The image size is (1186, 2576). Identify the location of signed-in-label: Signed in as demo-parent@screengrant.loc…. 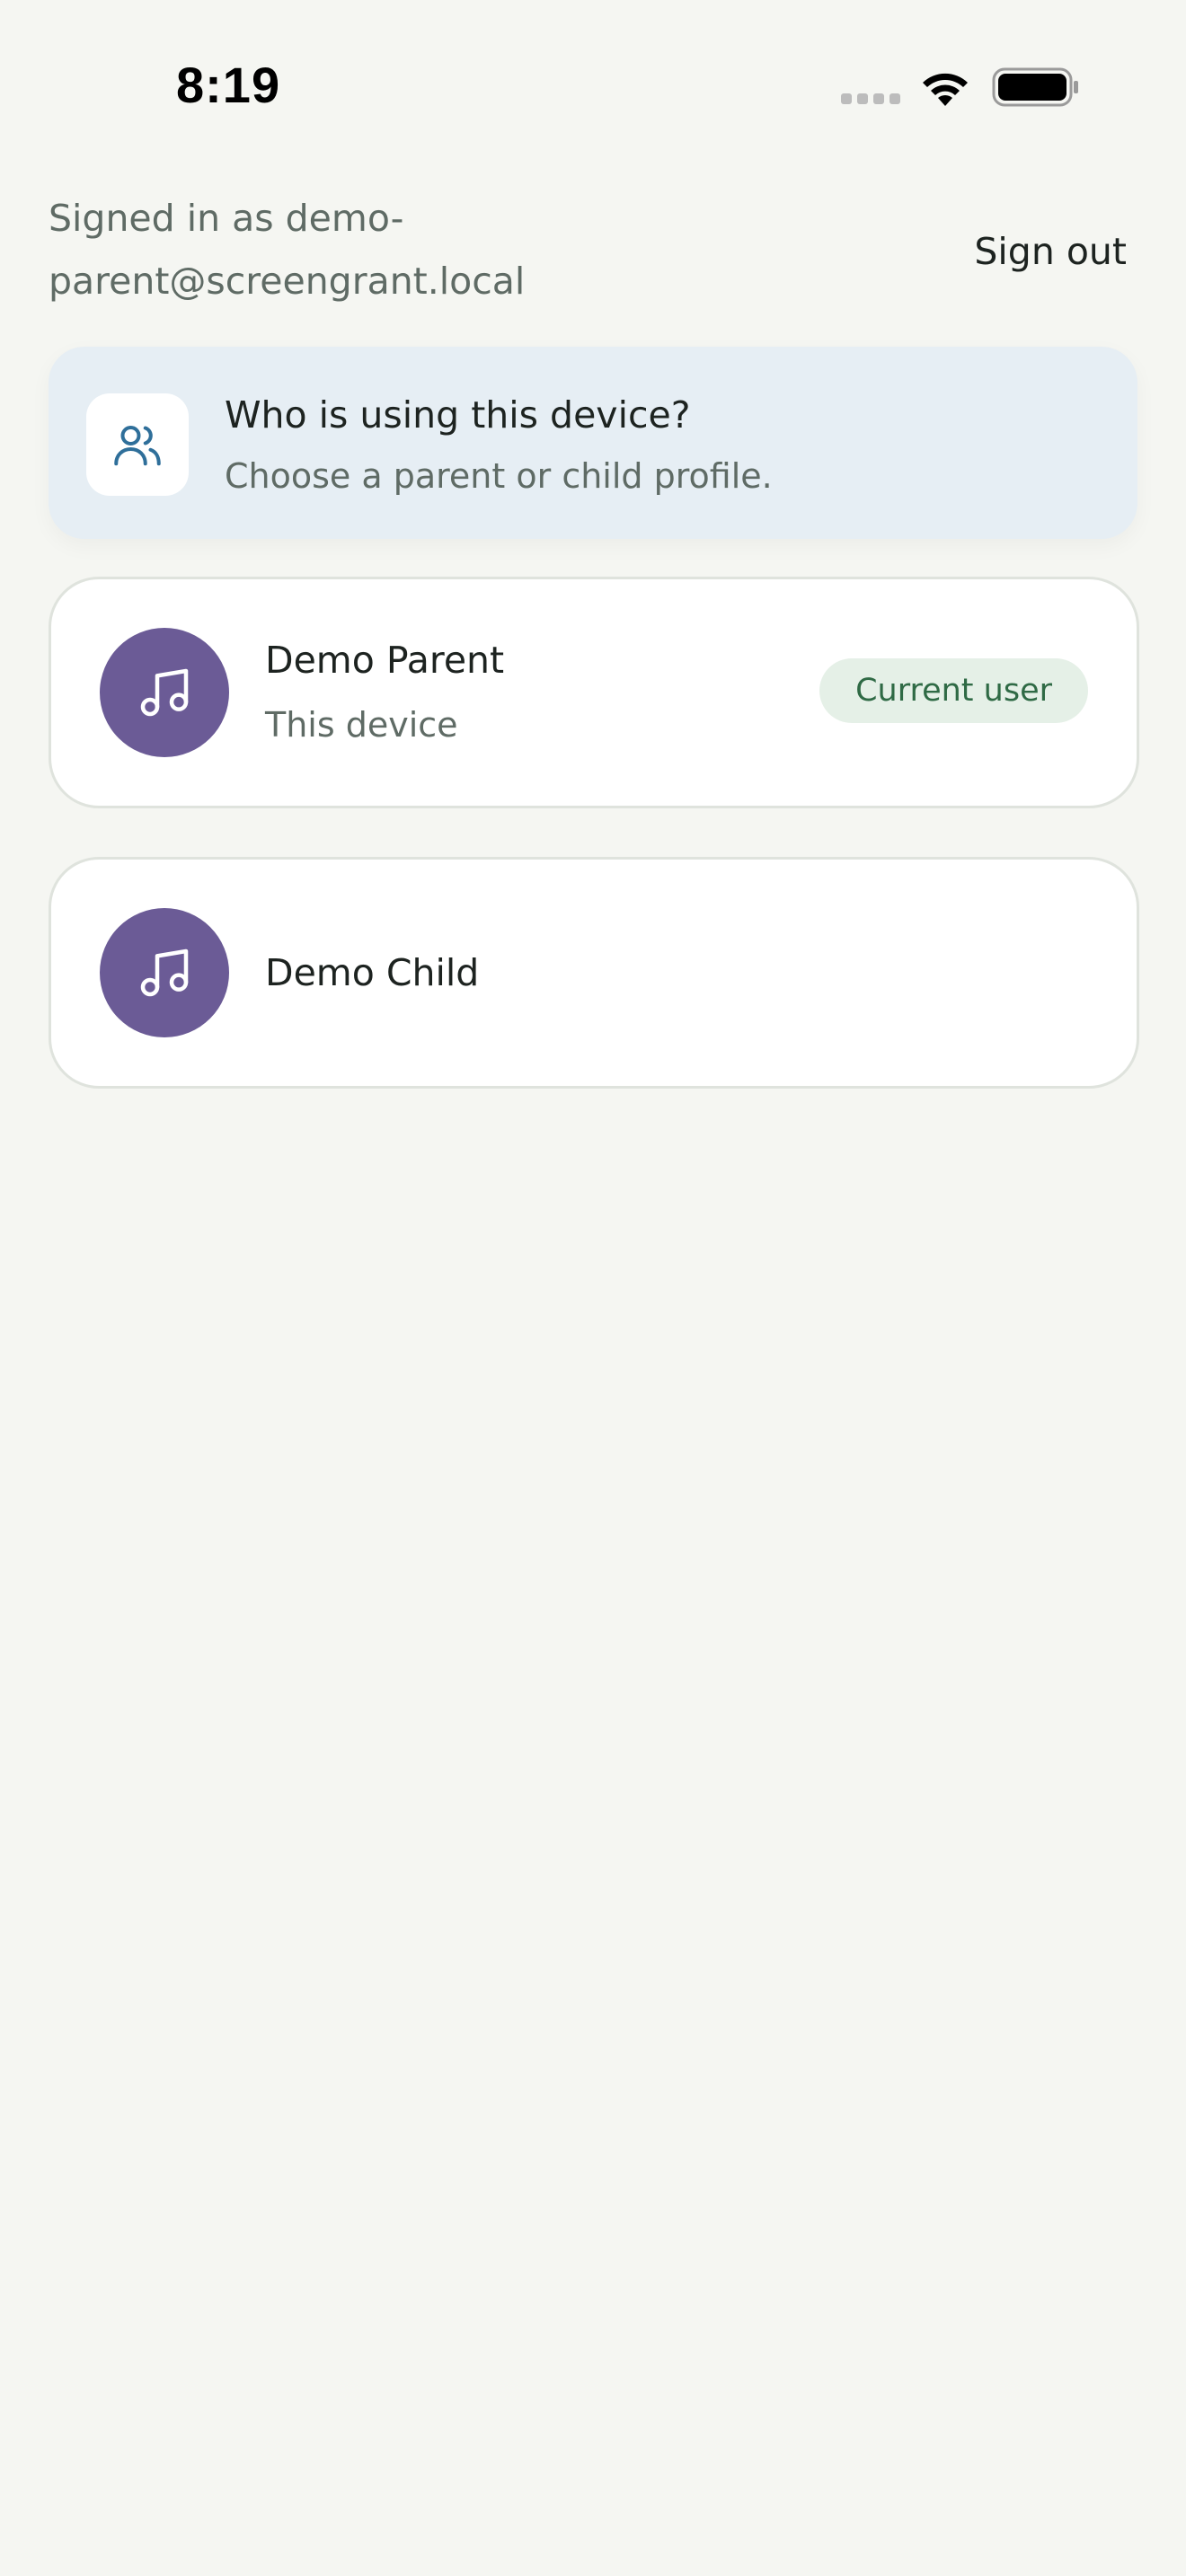
(287, 250).